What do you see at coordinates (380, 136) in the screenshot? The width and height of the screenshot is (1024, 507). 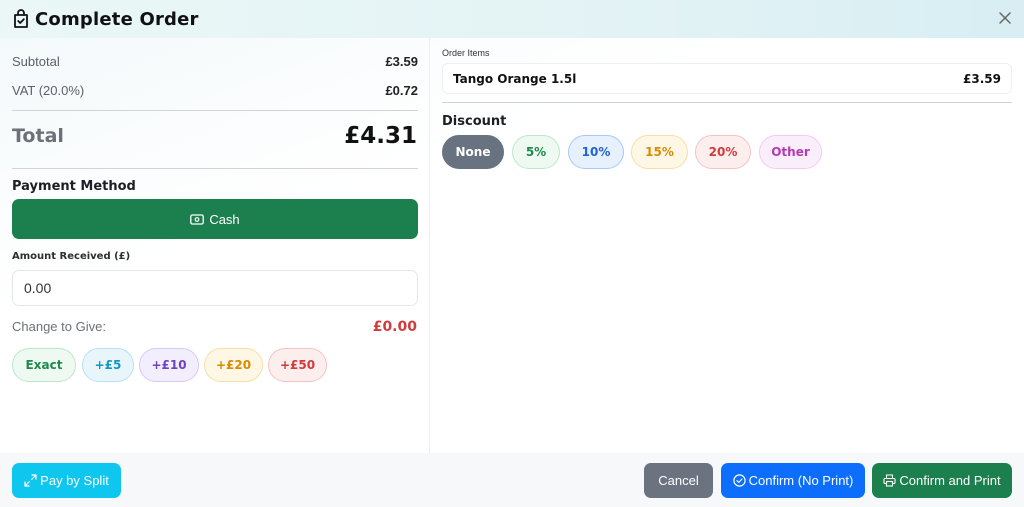 I see `total-value: £4.31` at bounding box center [380, 136].